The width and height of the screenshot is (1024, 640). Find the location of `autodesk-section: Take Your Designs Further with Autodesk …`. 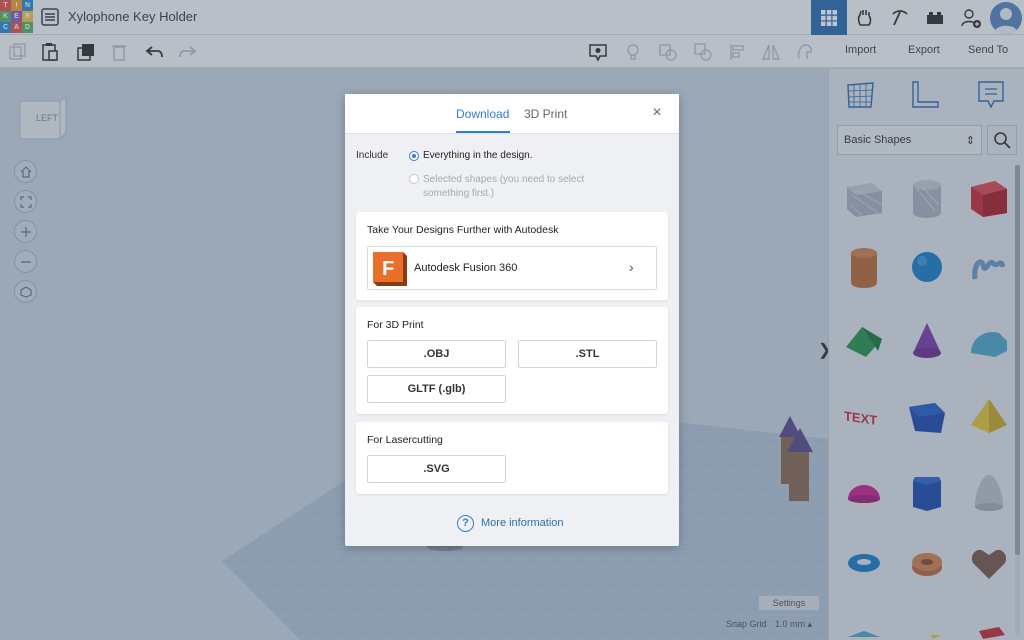

autodesk-section: Take Your Designs Further with Autodesk … is located at coordinates (512, 256).